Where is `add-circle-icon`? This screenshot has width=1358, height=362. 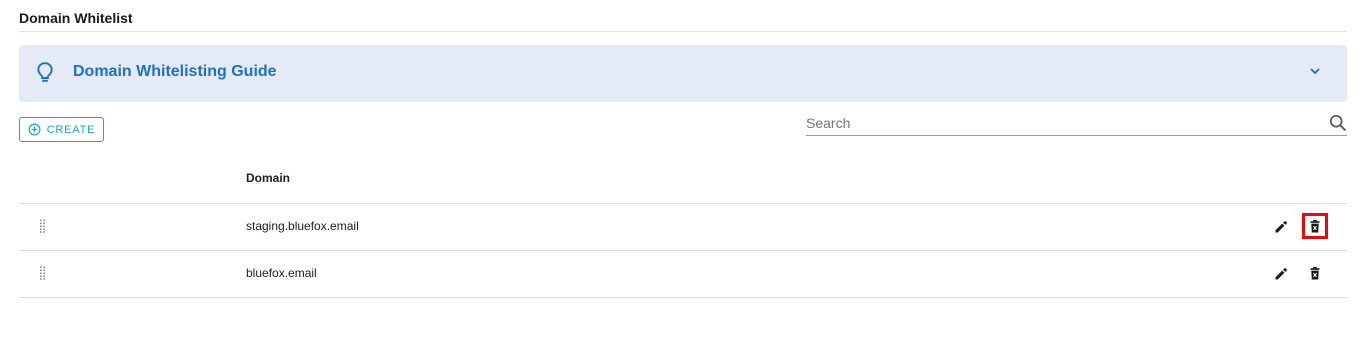
add-circle-icon is located at coordinates (34, 129).